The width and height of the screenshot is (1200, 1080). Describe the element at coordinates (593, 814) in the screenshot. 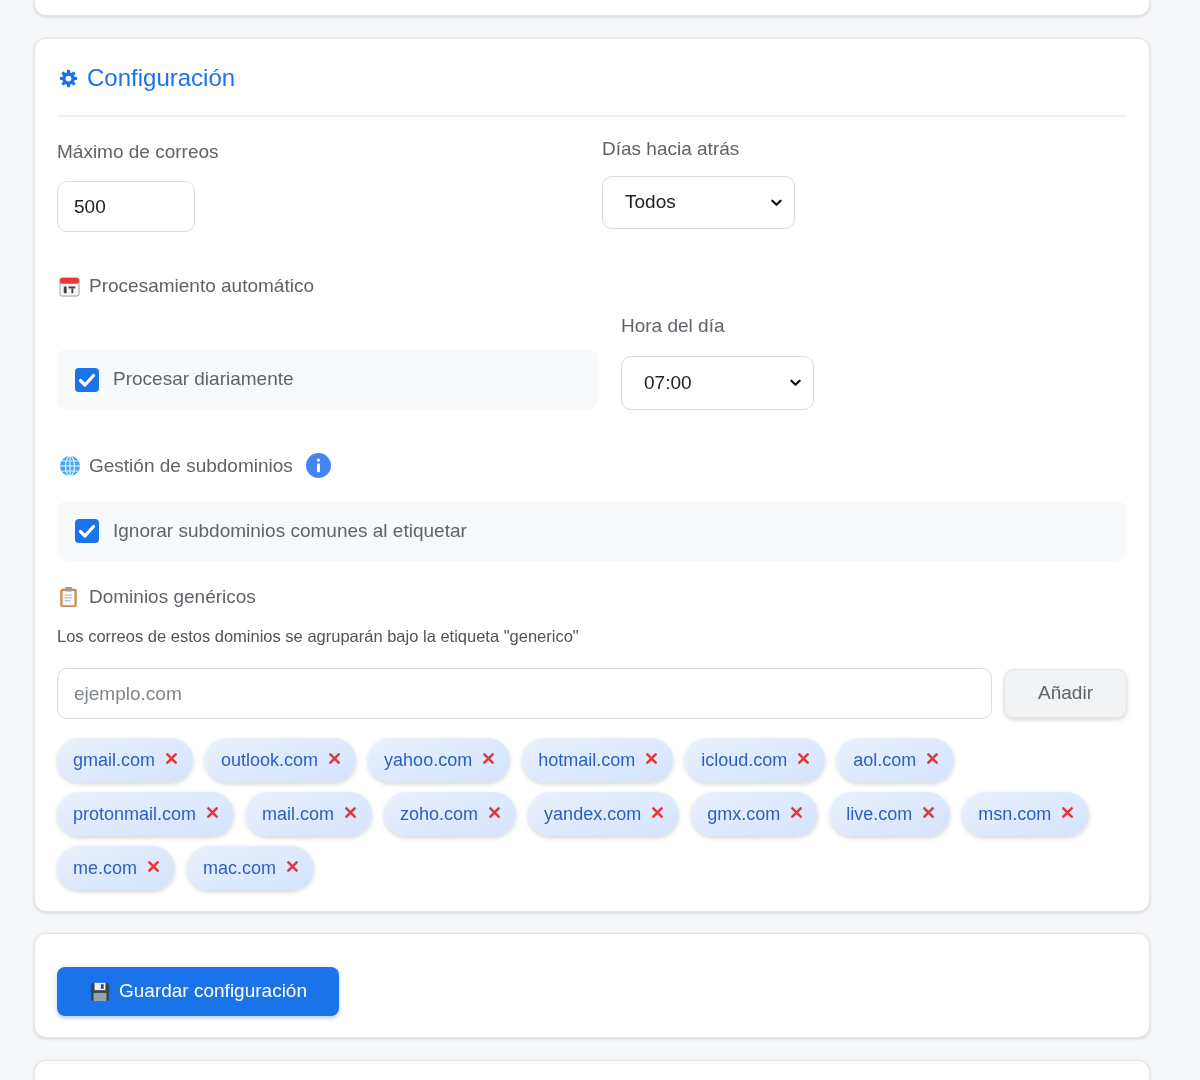

I see `domain-name: yandex.com` at that location.